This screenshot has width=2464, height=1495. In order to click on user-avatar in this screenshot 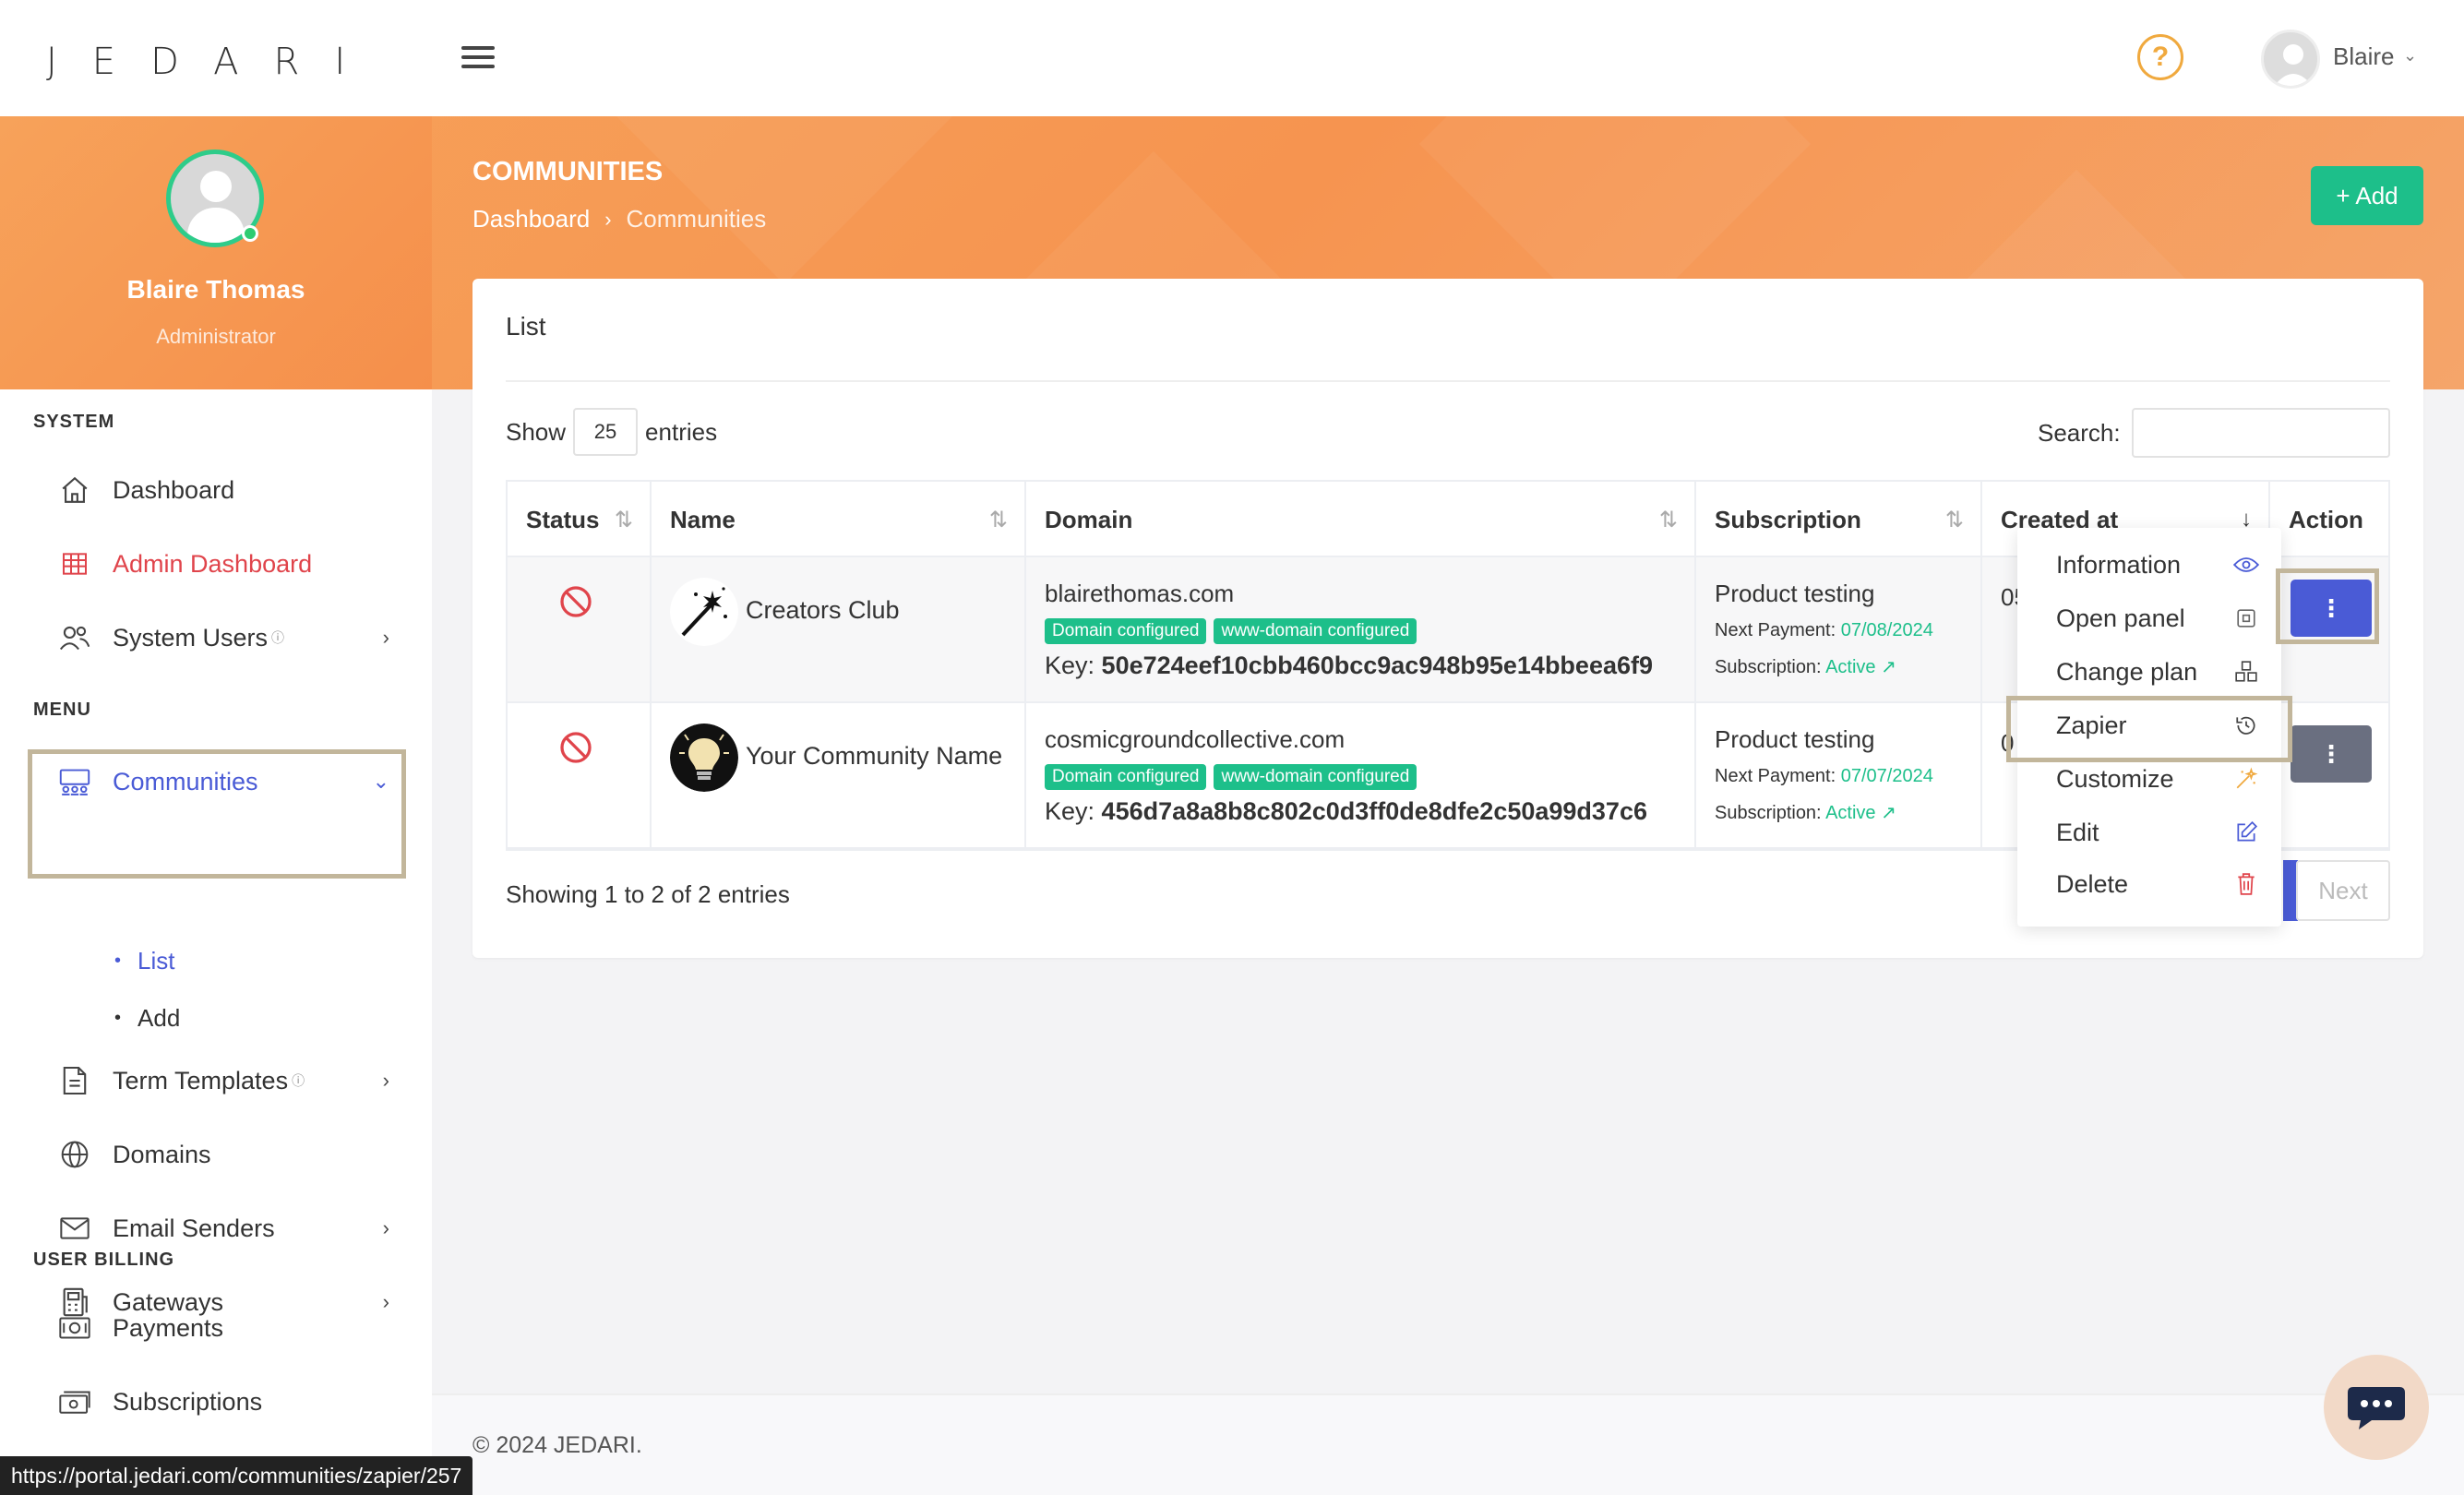, I will do `click(2290, 59)`.